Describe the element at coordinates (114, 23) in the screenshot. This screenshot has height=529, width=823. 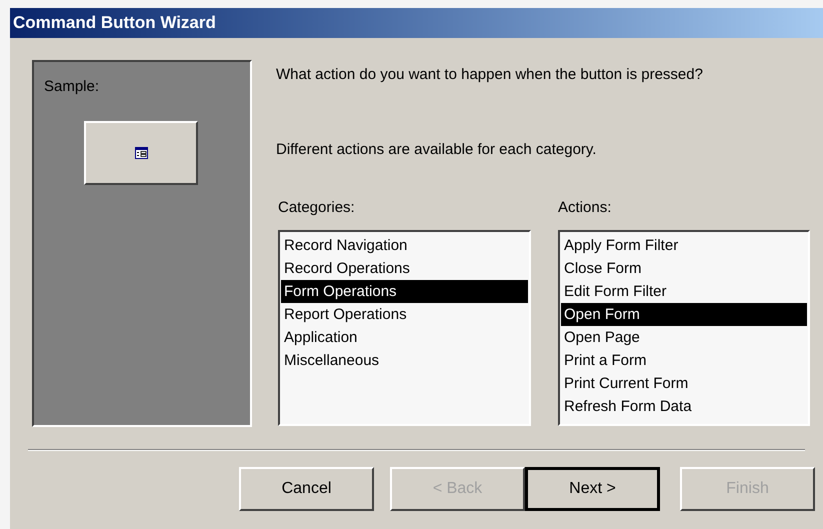
I see `window-title: Command Button Wizard` at that location.